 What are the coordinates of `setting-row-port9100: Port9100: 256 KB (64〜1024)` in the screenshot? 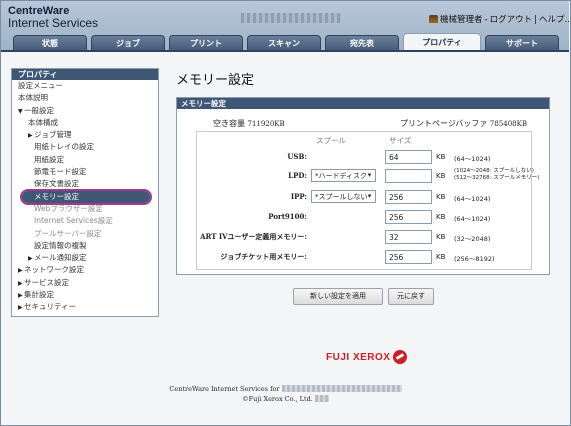 It's located at (379, 217).